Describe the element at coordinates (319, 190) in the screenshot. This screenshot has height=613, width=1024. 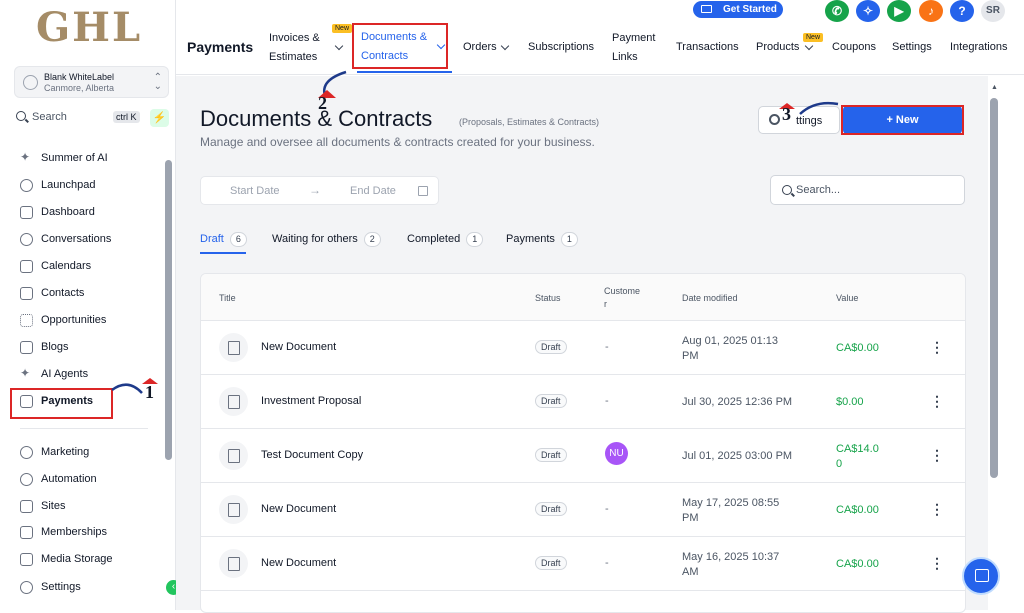
I see `date-range-picker: Start Date → End Date` at that location.